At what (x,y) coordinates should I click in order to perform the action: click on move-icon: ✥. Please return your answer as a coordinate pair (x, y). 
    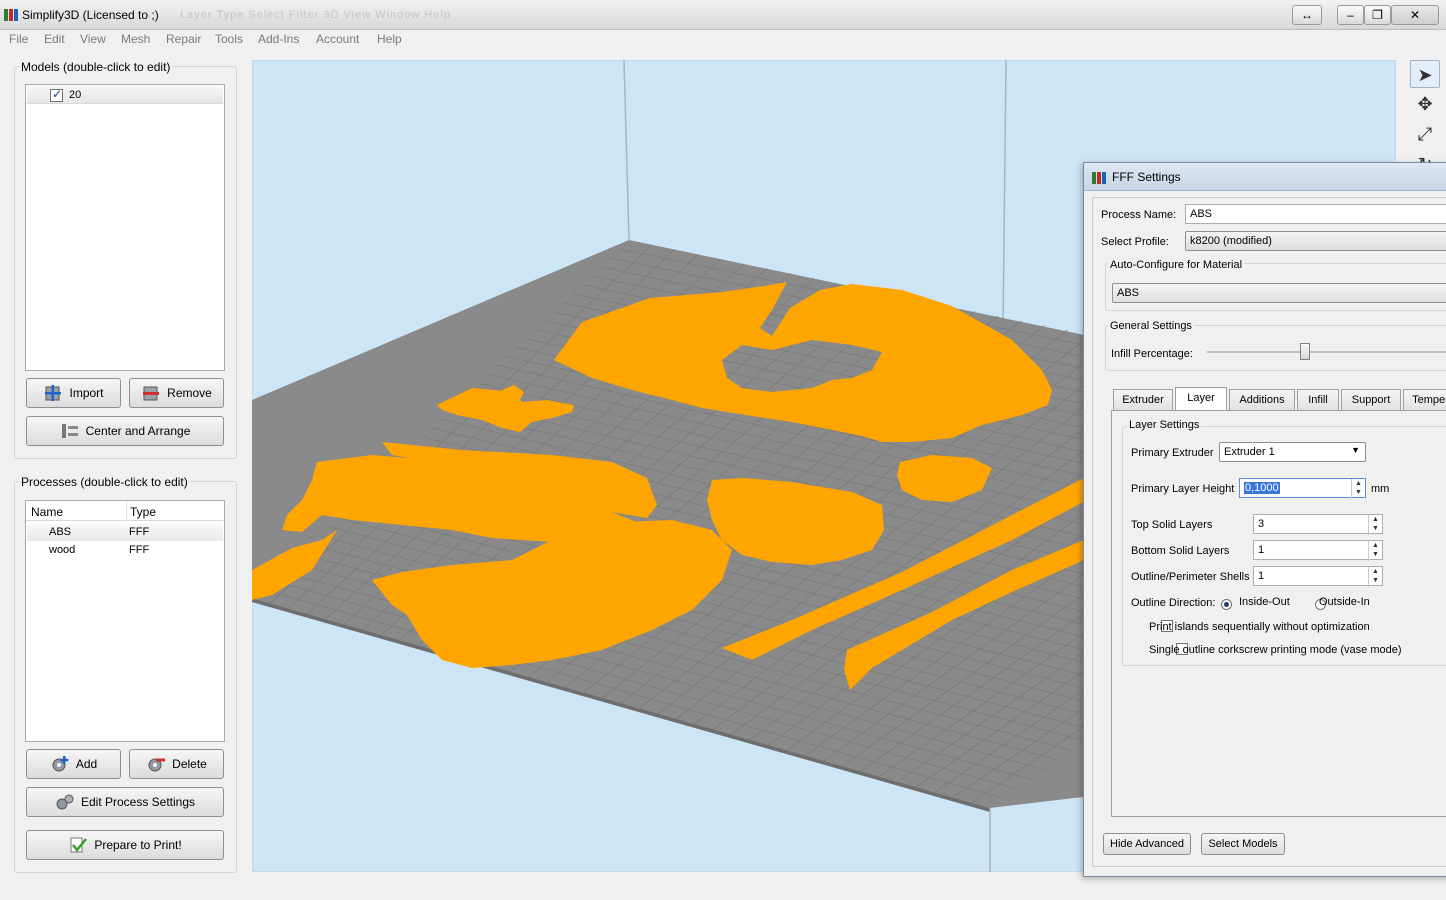
    Looking at the image, I should click on (1425, 104).